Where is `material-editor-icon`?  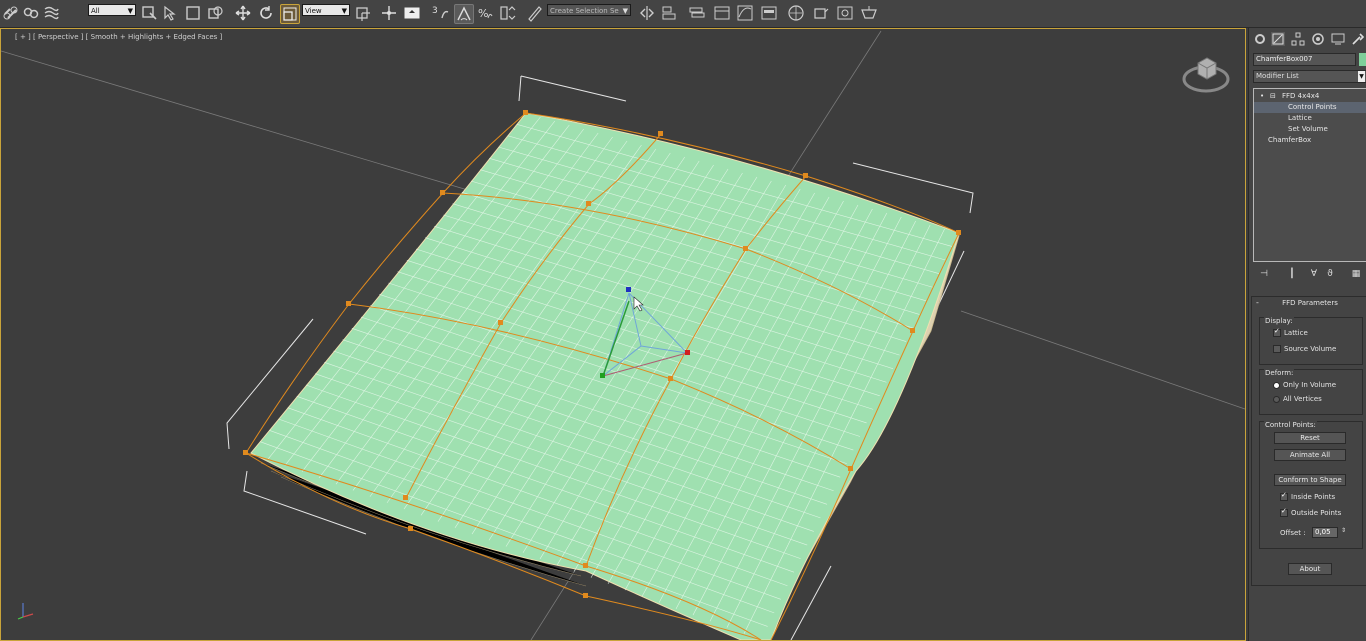
material-editor-icon is located at coordinates (796, 13).